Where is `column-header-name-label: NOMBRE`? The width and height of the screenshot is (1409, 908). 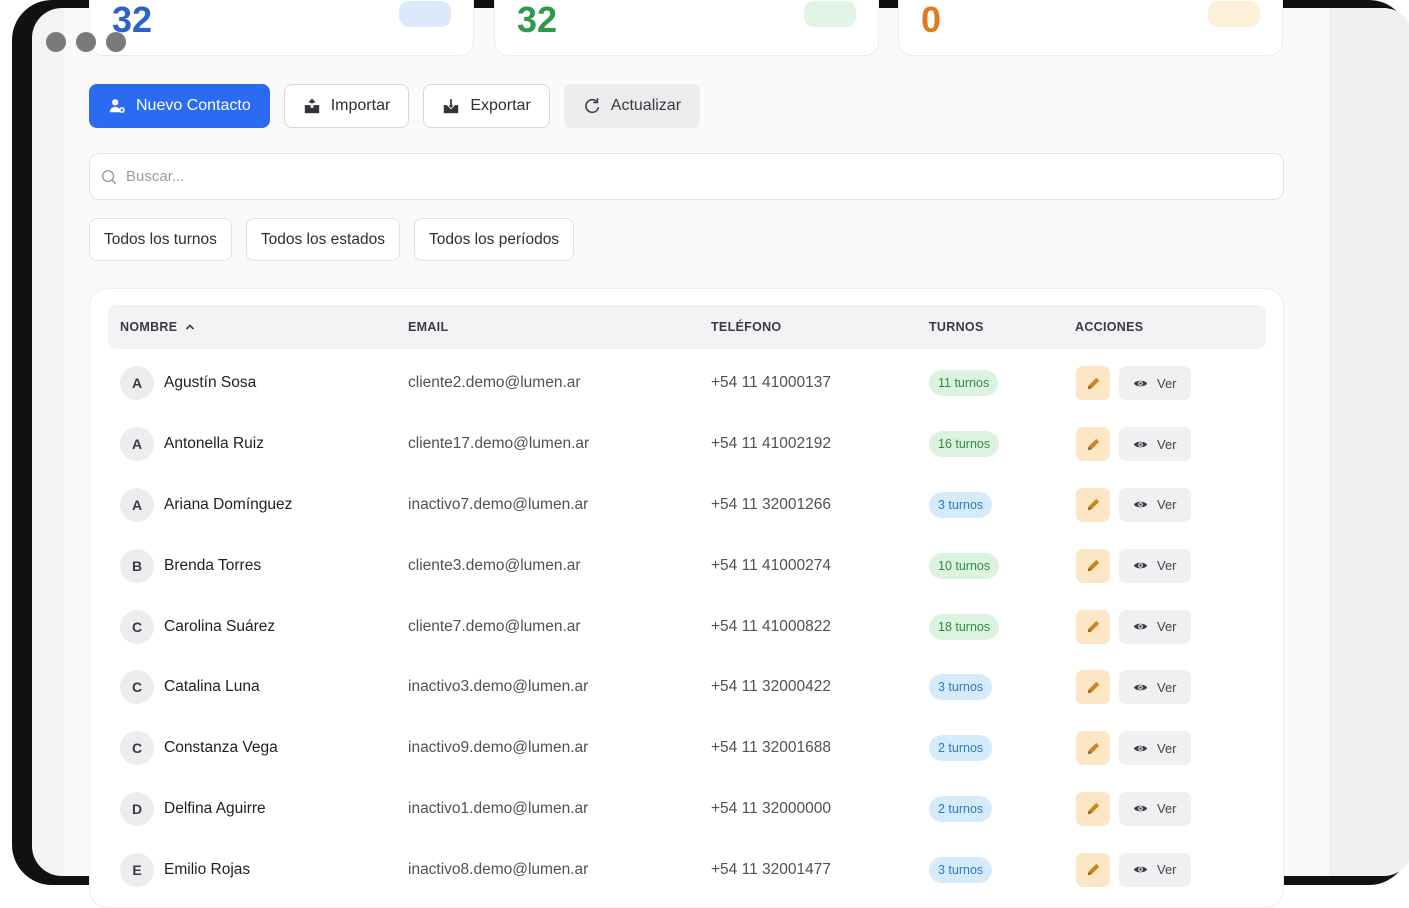 column-header-name-label: NOMBRE is located at coordinates (149, 327).